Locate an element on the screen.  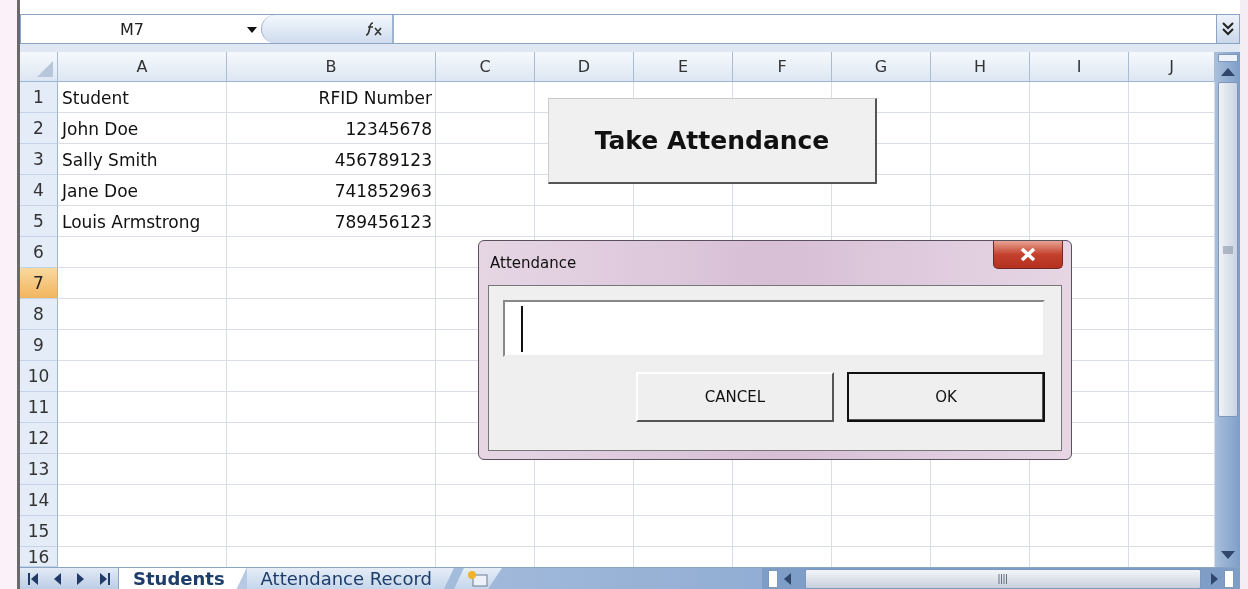
row-header: 12 is located at coordinates (39, 438).